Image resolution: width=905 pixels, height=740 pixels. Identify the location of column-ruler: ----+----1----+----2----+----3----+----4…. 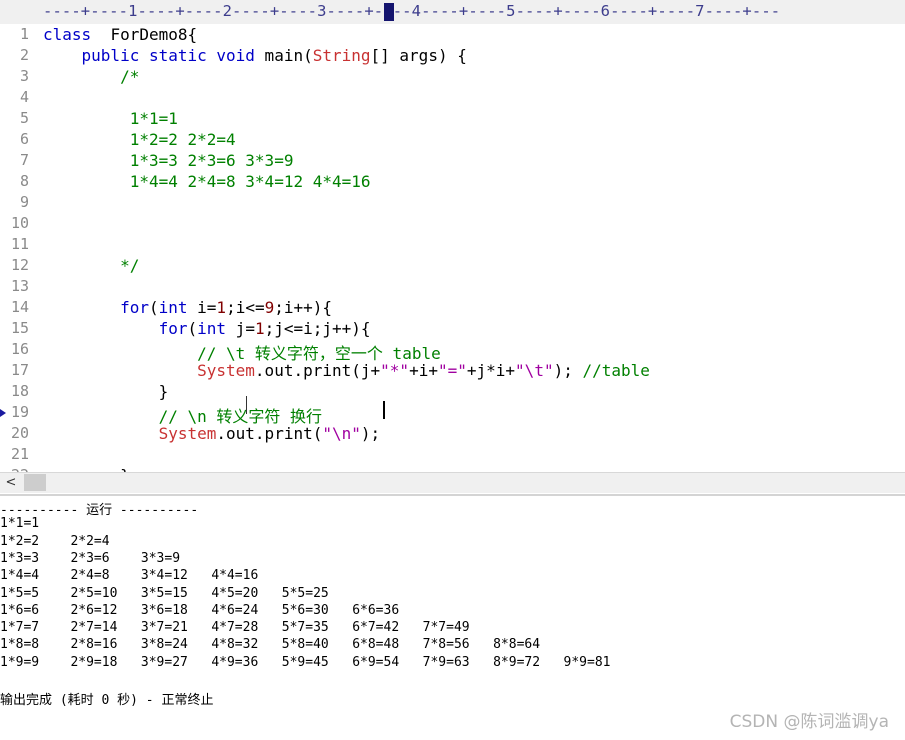
(452, 12).